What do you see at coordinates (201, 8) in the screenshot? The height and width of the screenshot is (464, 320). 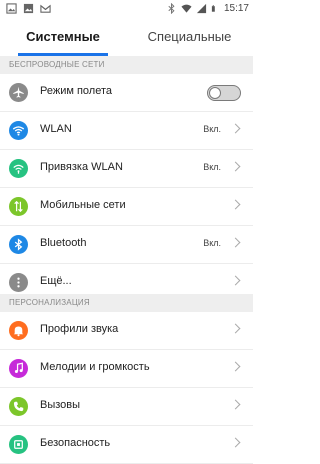 I see `signal-icon` at bounding box center [201, 8].